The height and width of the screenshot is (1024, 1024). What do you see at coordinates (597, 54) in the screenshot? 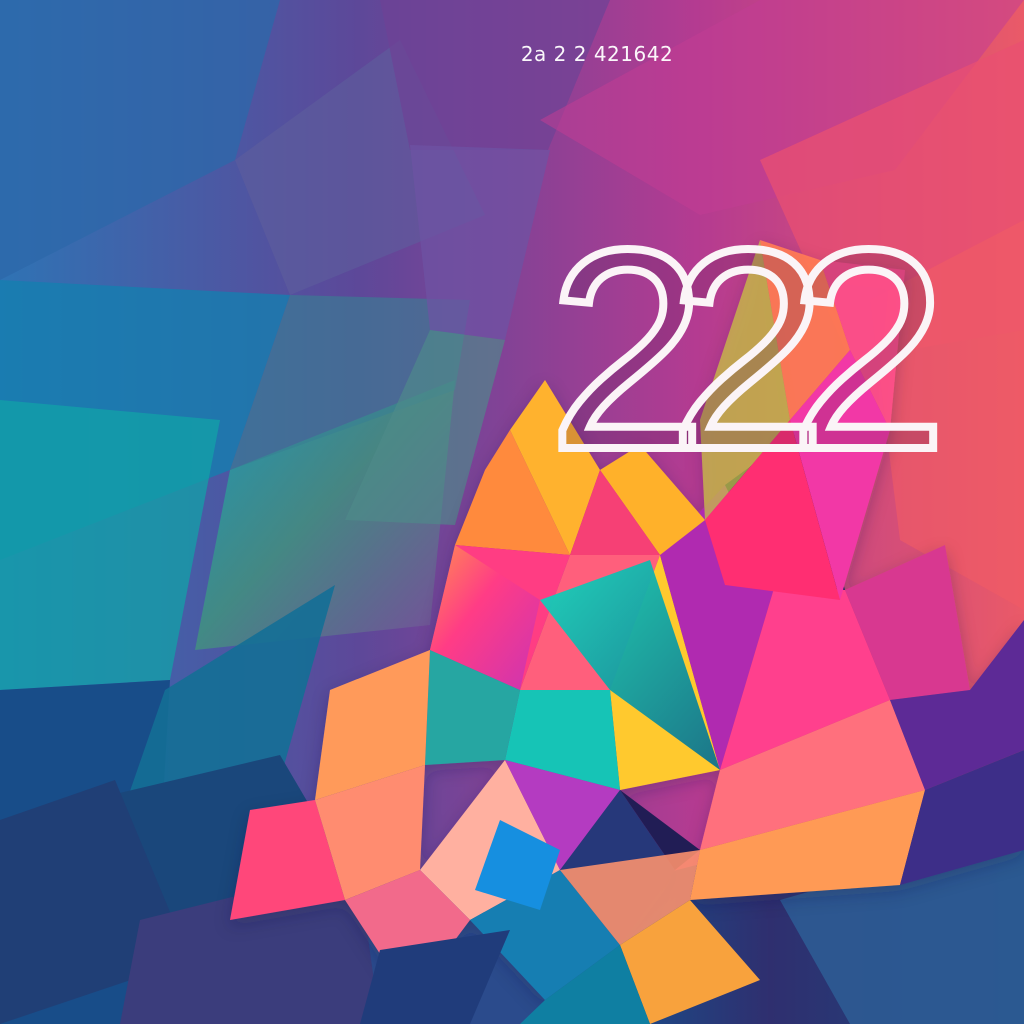
I see `small-caption-text: 2a 2 2 421642` at bounding box center [597, 54].